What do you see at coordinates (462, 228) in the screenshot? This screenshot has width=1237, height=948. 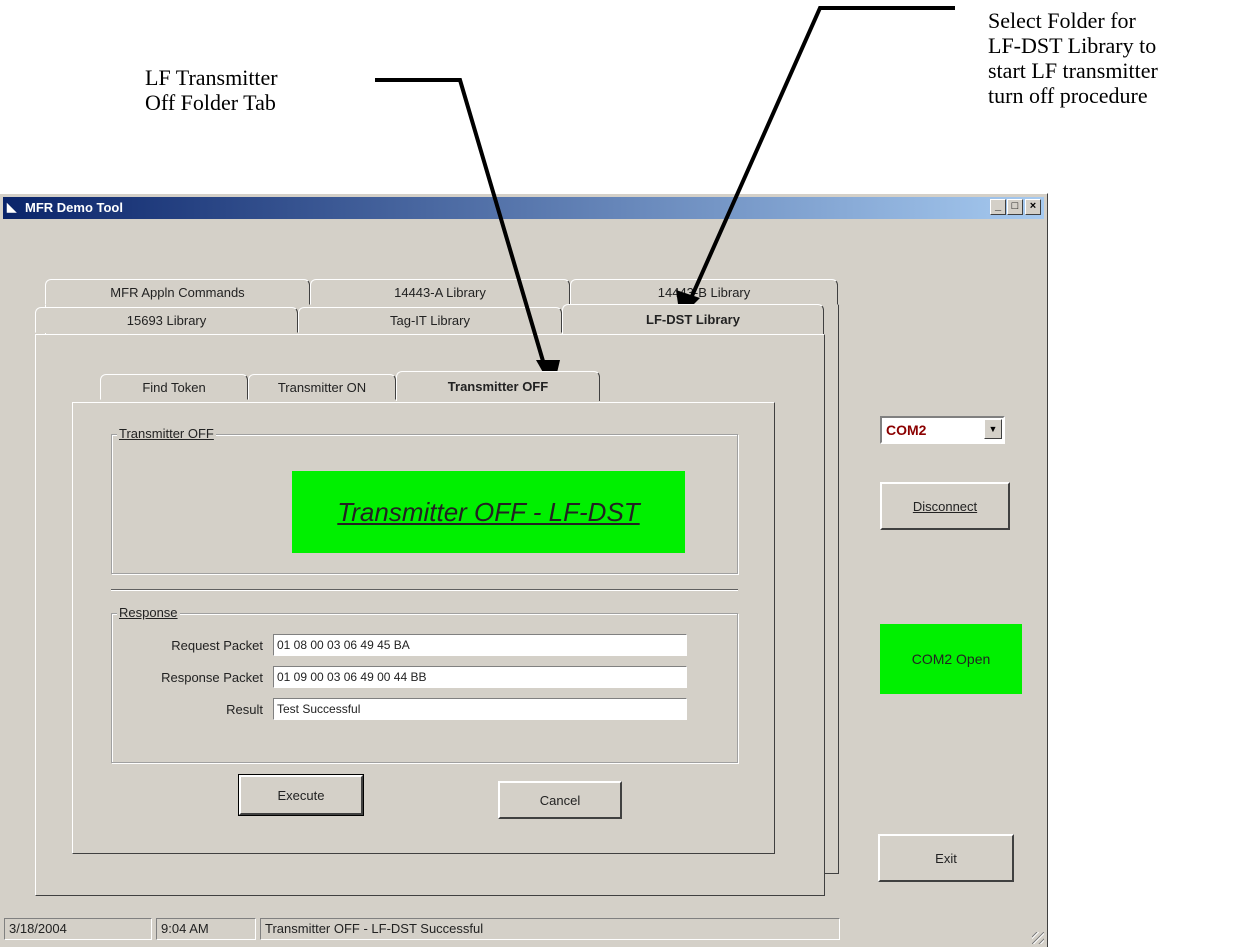 I see `arrow-transmitter-off-tab` at bounding box center [462, 228].